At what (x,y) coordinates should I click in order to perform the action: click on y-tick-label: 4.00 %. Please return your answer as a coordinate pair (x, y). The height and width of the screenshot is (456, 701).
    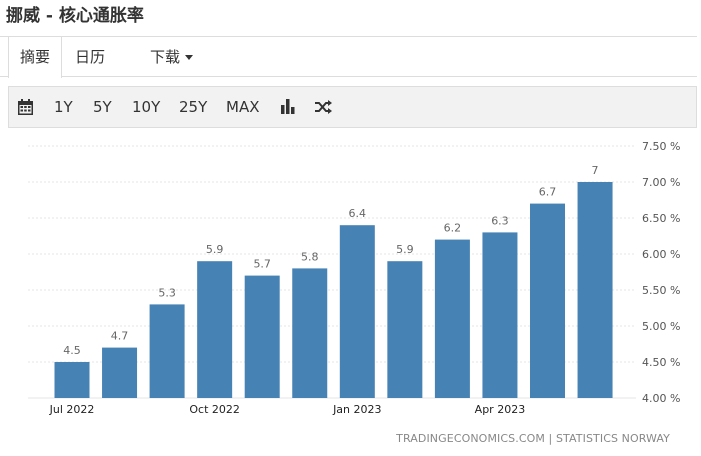
    Looking at the image, I should click on (661, 398).